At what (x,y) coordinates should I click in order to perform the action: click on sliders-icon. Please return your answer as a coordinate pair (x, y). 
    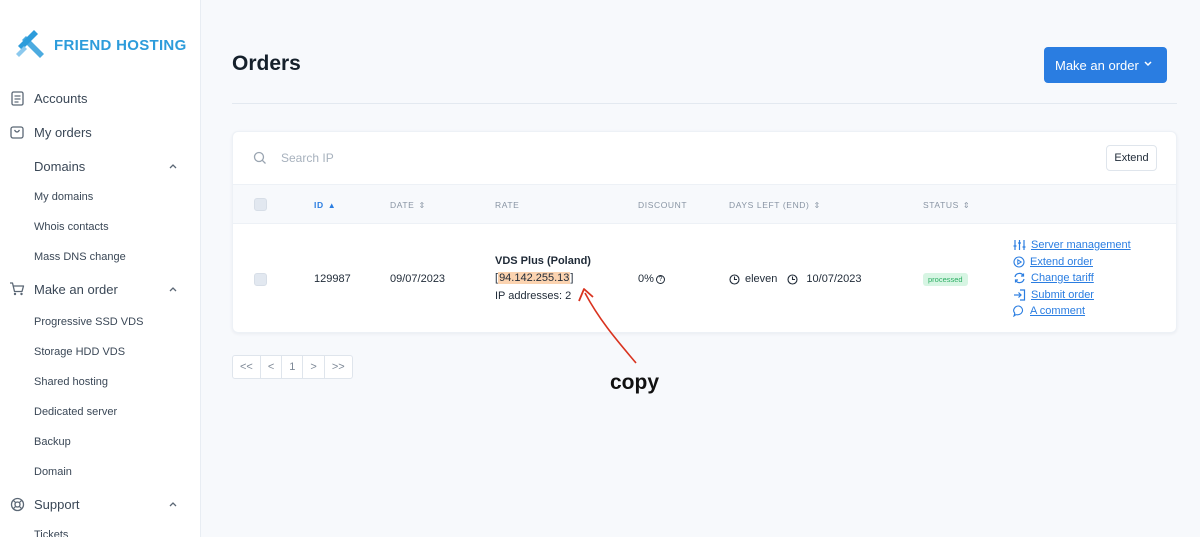
    Looking at the image, I should click on (1019, 245).